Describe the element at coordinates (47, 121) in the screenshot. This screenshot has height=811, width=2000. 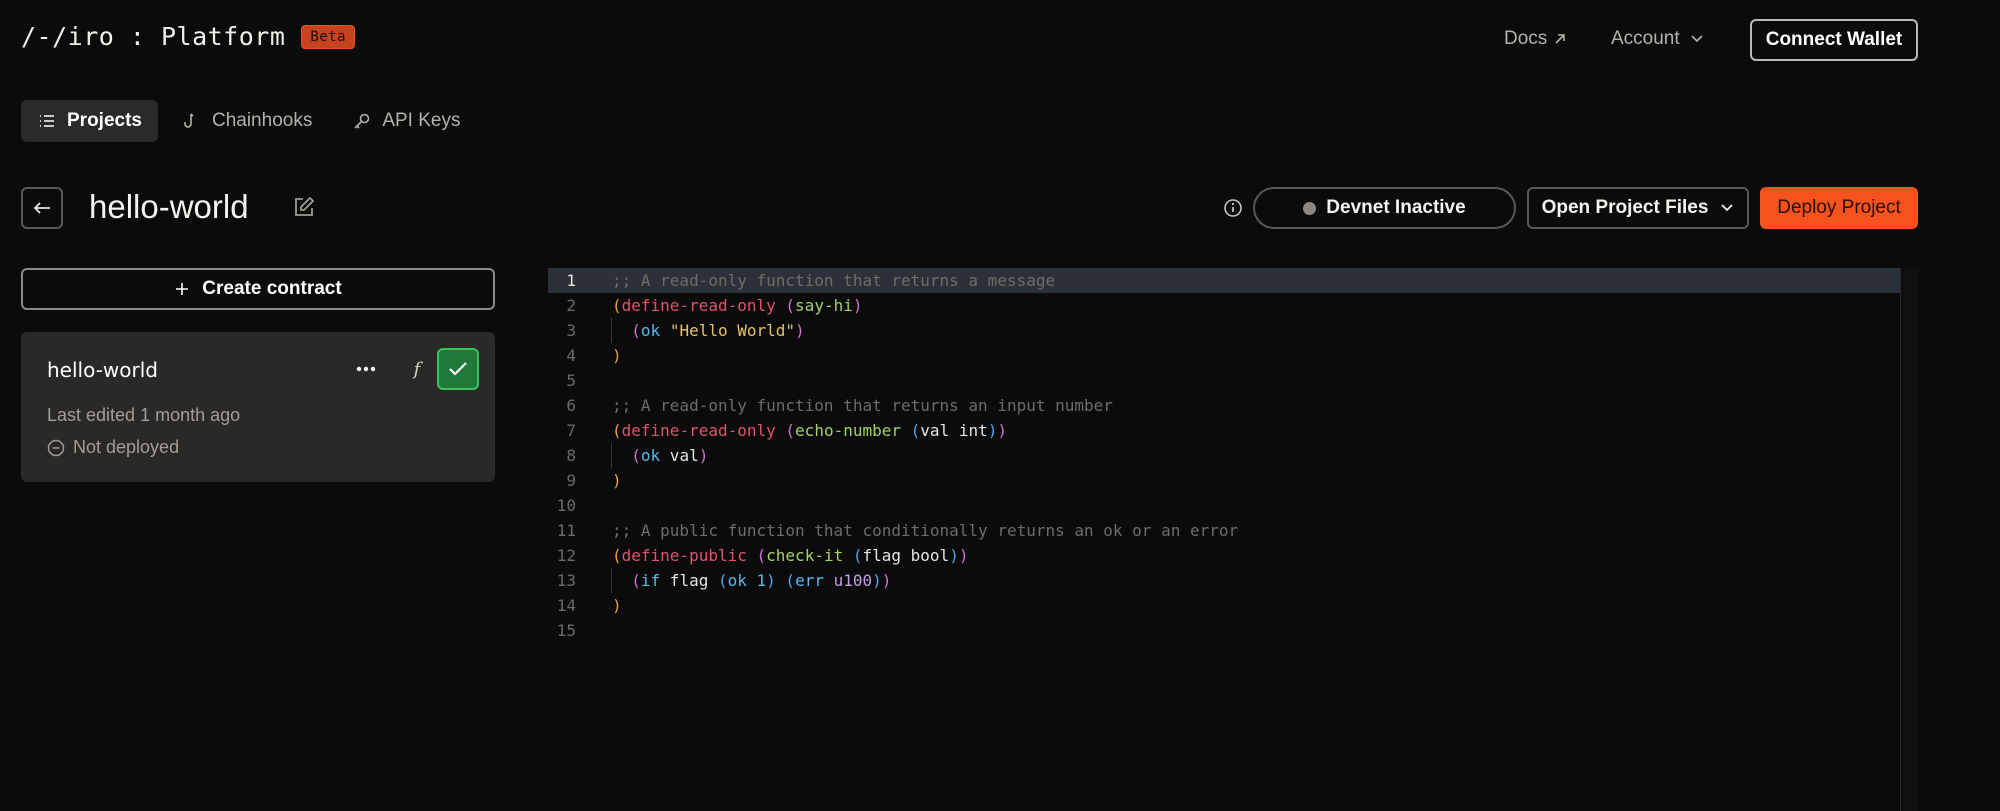
I see `list-icon` at that location.